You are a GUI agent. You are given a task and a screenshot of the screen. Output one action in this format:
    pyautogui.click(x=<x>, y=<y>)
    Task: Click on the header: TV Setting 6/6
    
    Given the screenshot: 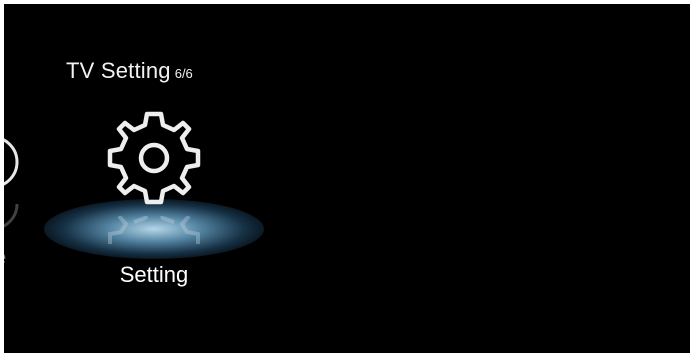 What is the action you would take?
    pyautogui.click(x=129, y=71)
    